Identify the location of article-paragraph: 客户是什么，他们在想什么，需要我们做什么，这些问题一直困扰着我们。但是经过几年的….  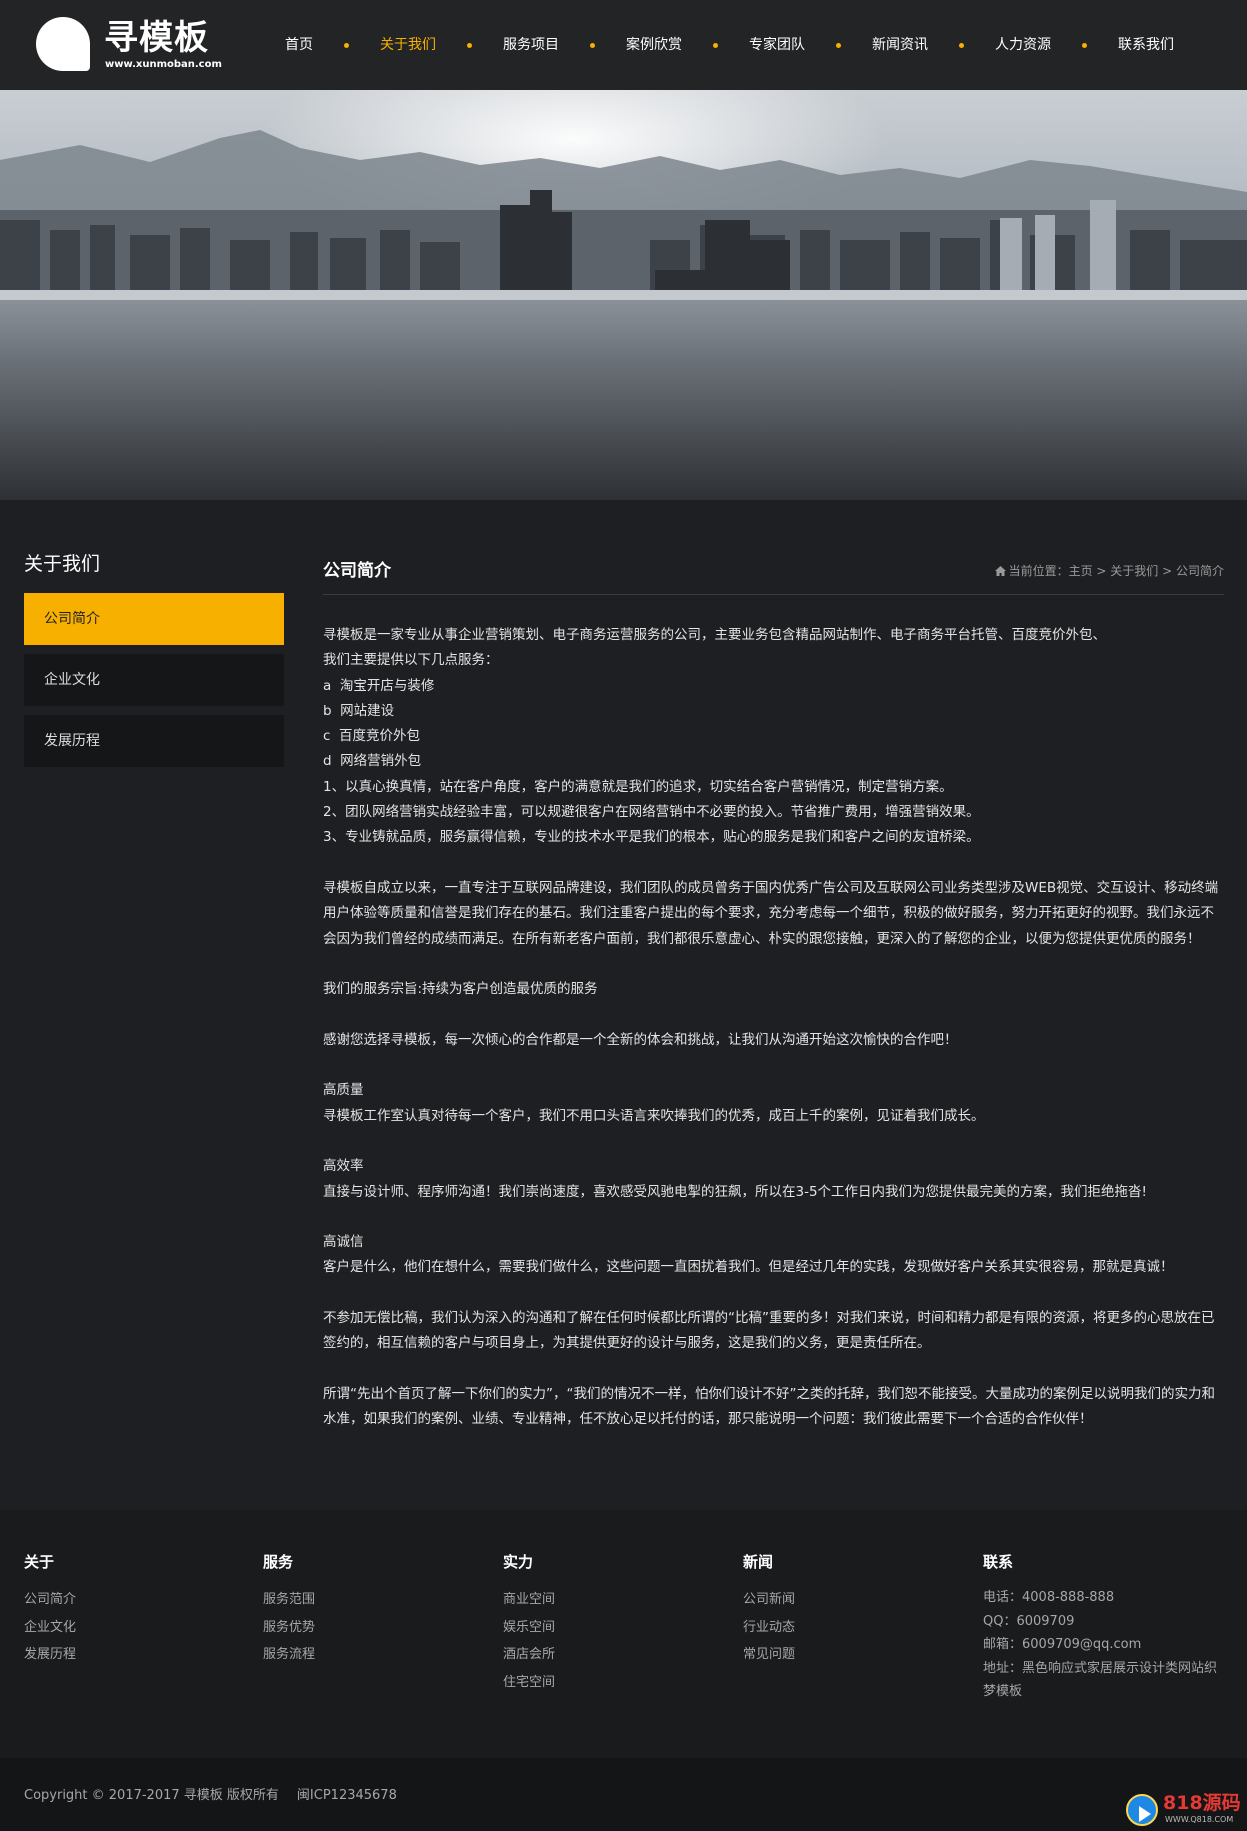
(748, 1267).